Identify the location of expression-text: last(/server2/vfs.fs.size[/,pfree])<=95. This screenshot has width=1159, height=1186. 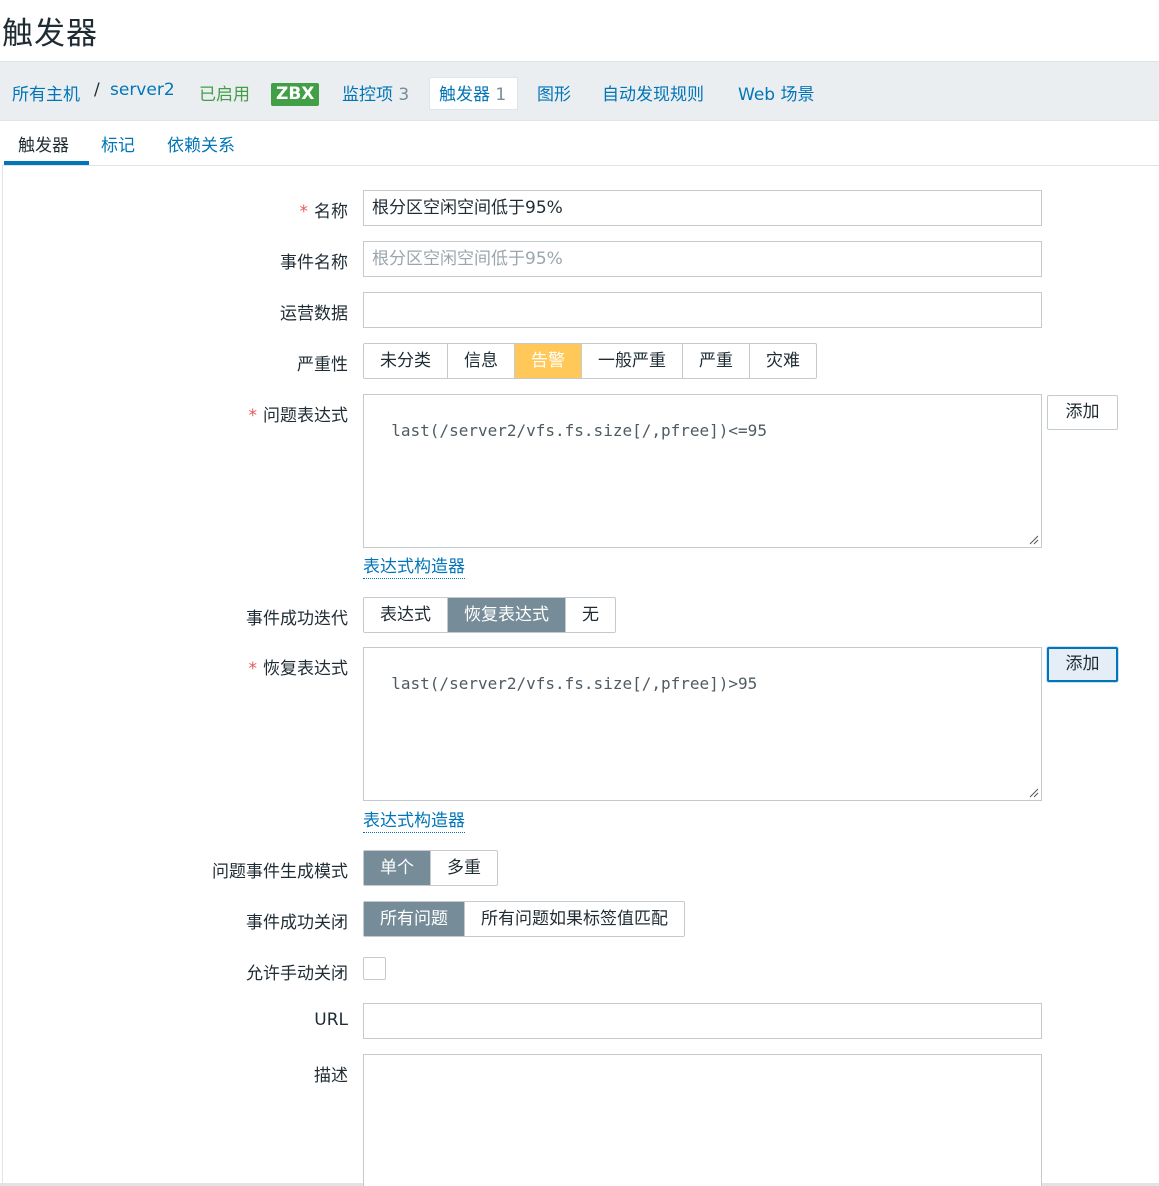
(579, 430).